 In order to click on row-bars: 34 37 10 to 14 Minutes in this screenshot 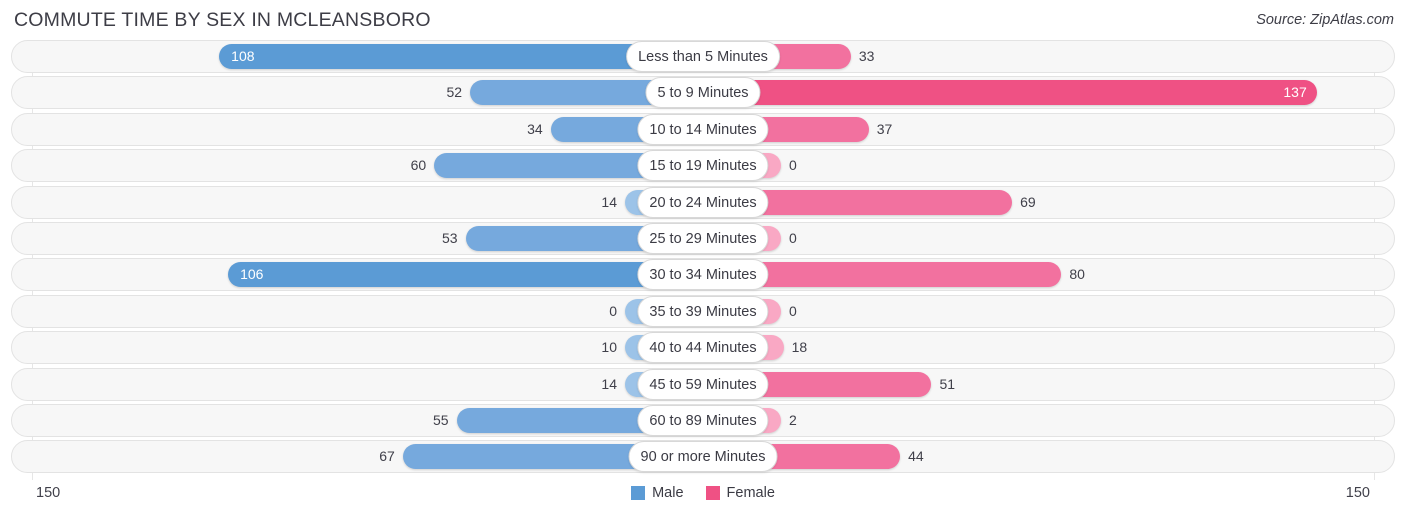, I will do `click(703, 129)`.